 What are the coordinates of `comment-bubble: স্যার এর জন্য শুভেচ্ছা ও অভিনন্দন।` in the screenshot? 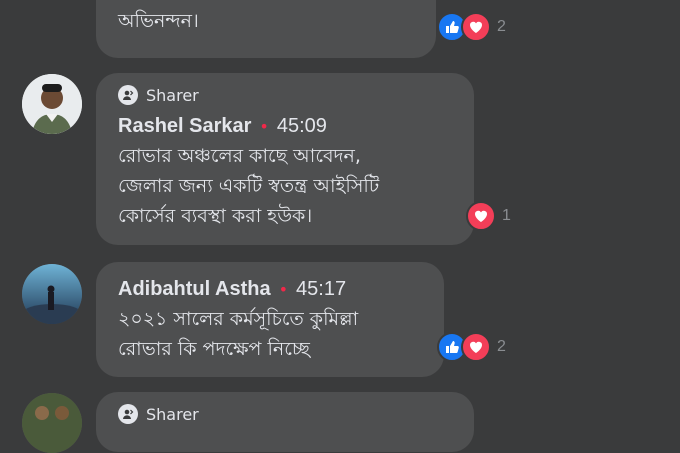 It's located at (266, 29).